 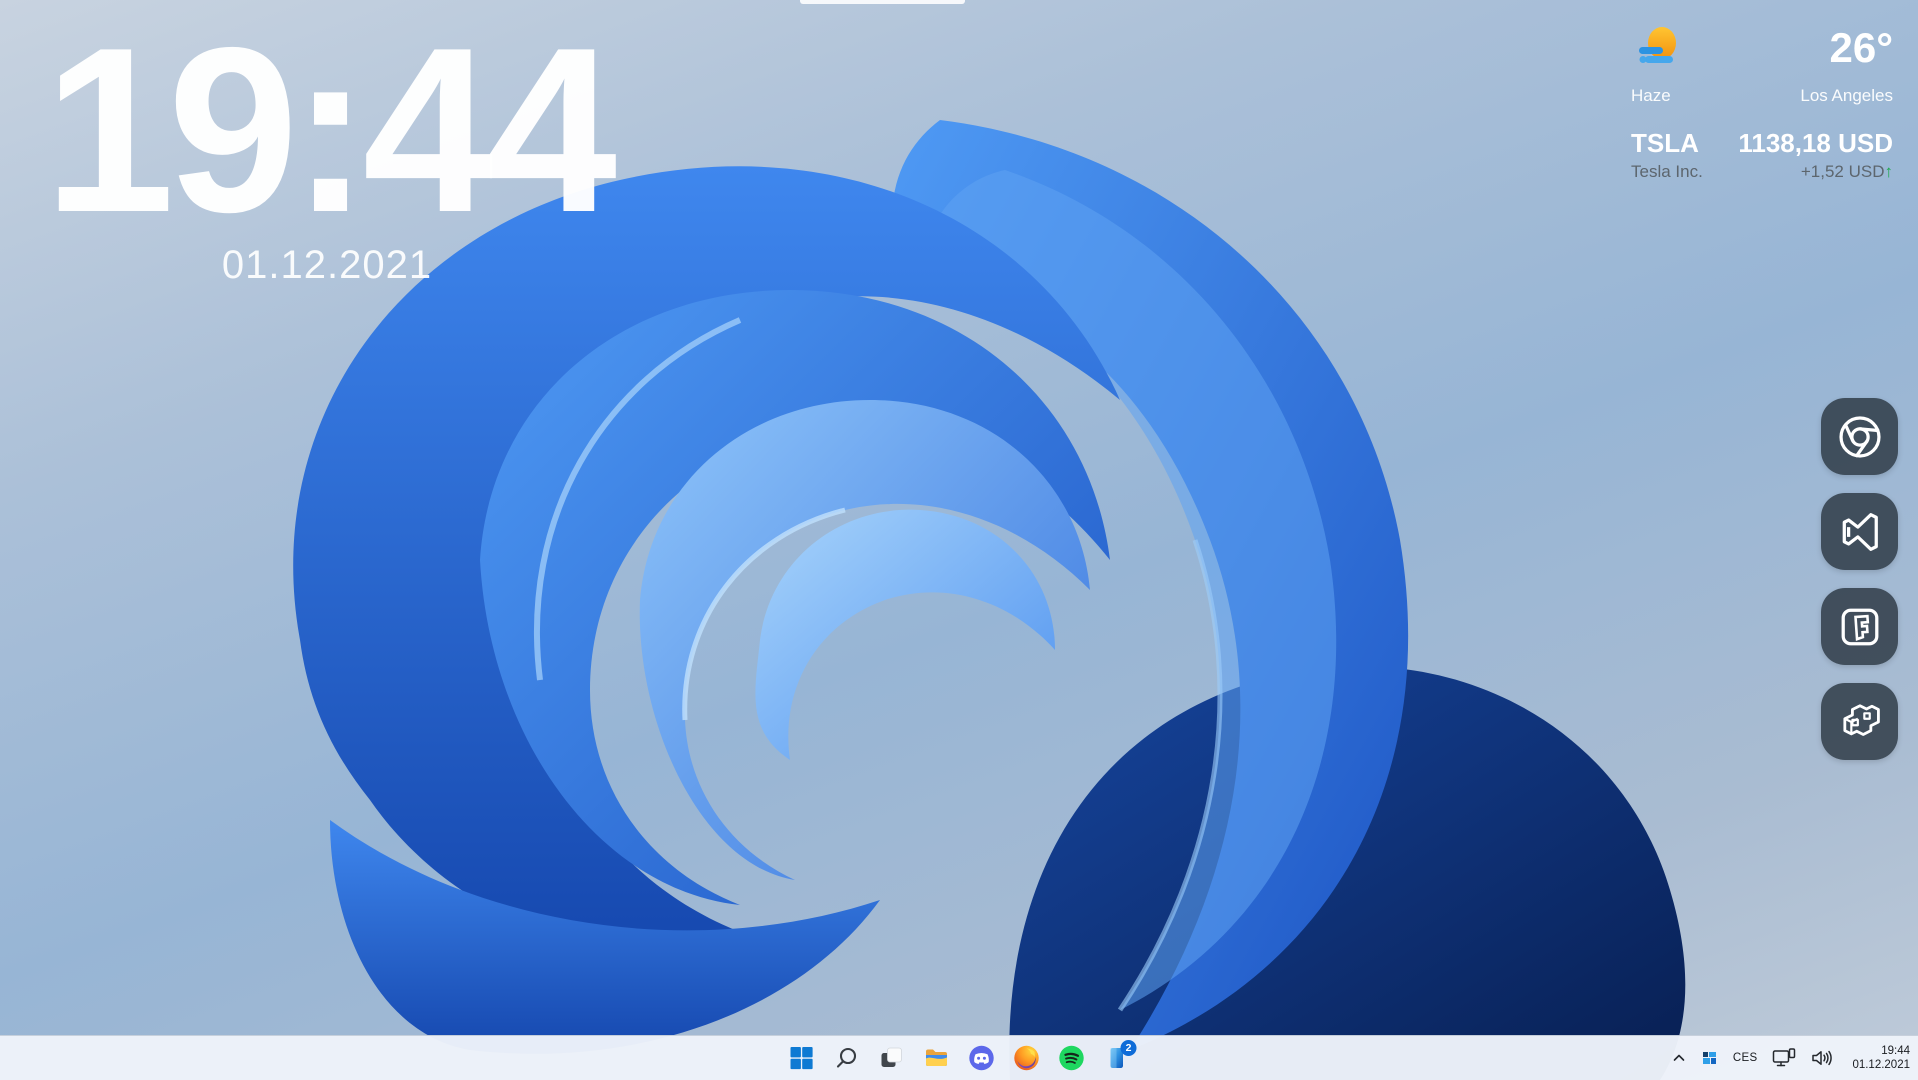 What do you see at coordinates (1889, 171) in the screenshot?
I see `stock-up-arrow-icon: ↑` at bounding box center [1889, 171].